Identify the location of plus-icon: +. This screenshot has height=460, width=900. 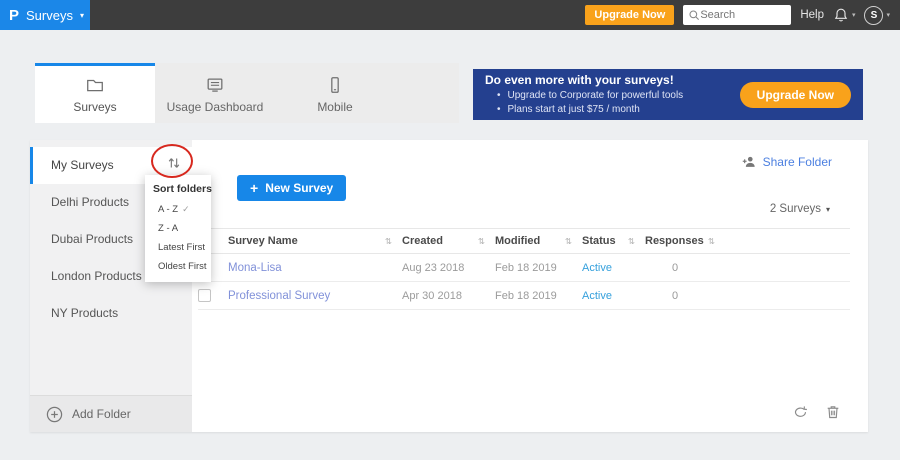
(254, 188).